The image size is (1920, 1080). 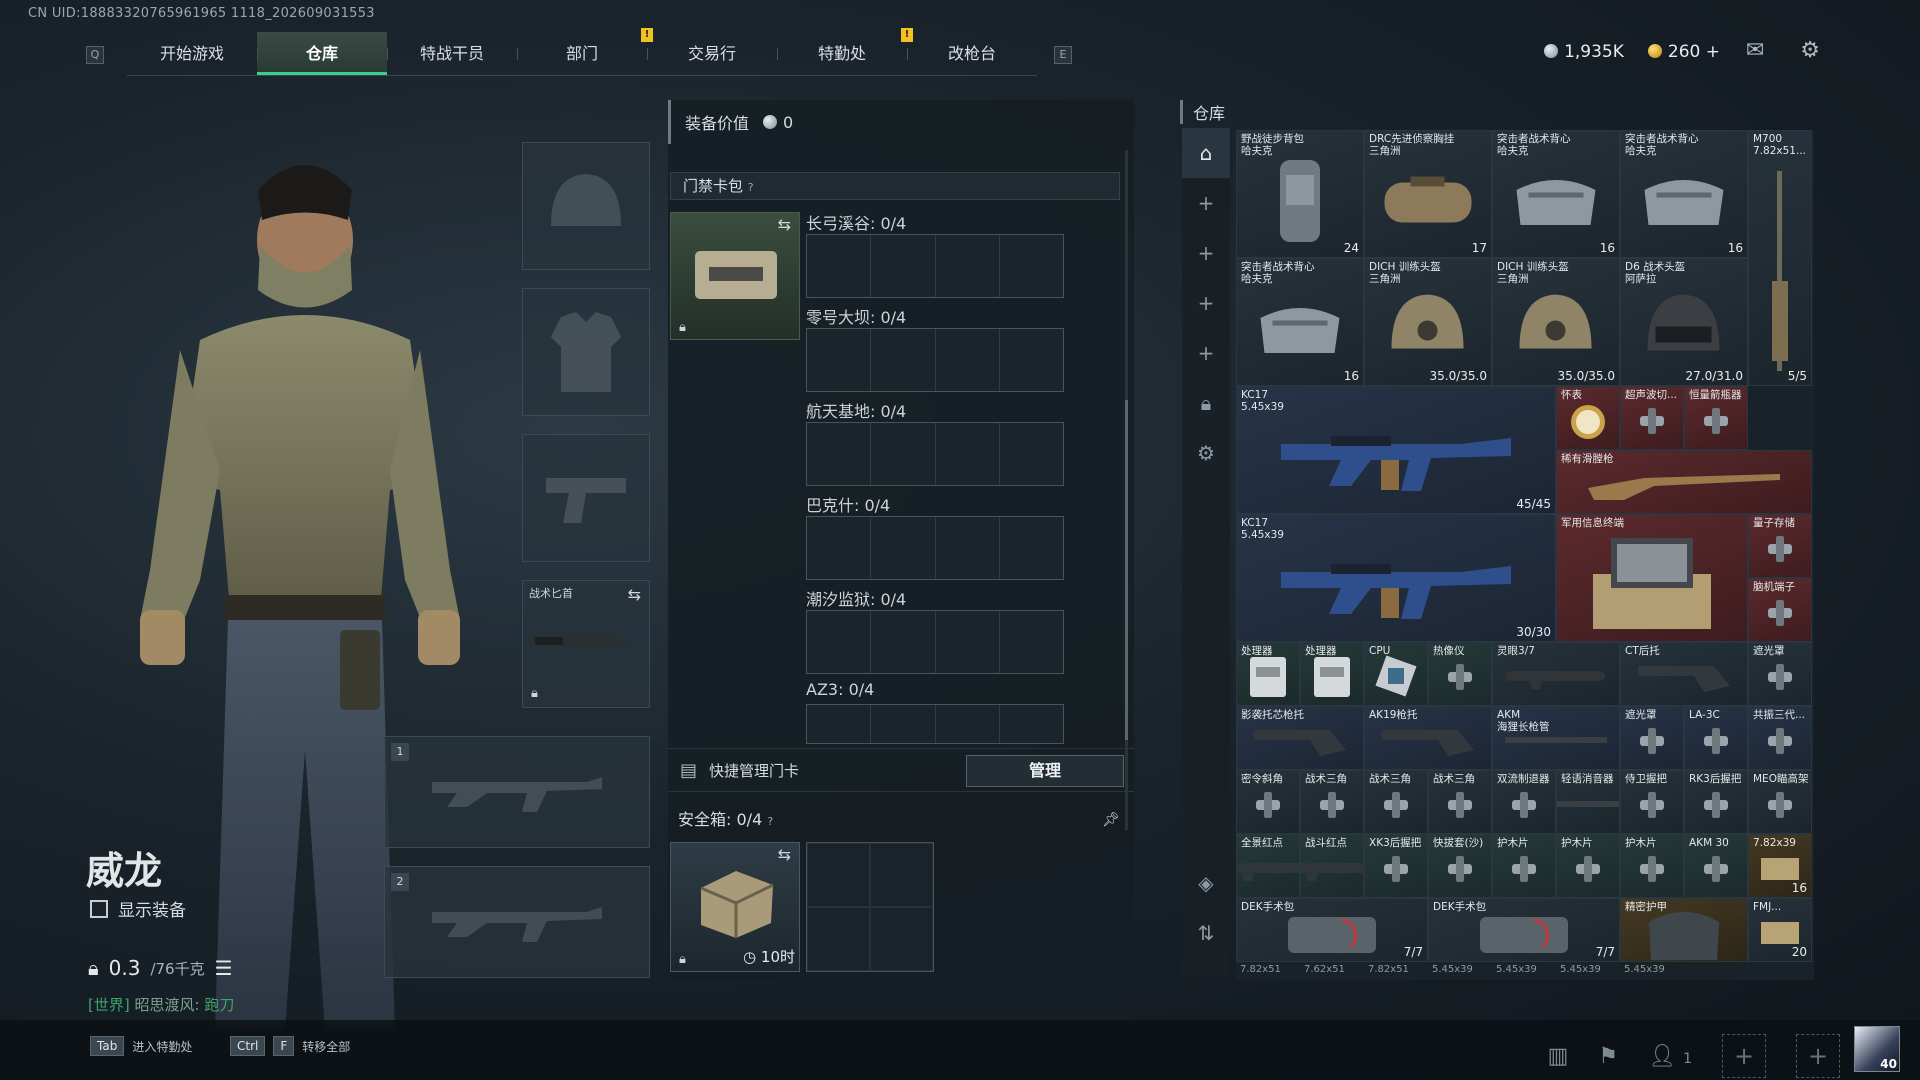 What do you see at coordinates (517, 922) in the screenshot?
I see `primary-weapon-slot-2: 2` at bounding box center [517, 922].